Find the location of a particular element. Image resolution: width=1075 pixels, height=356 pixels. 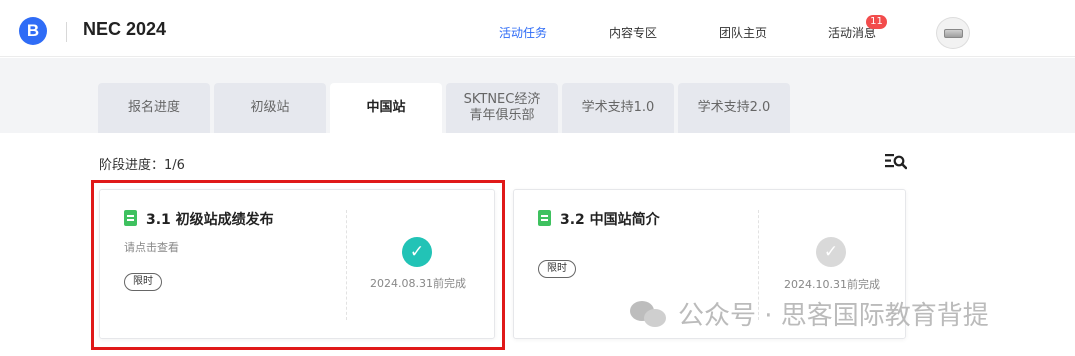

tab-label: 中国站 is located at coordinates (386, 107).